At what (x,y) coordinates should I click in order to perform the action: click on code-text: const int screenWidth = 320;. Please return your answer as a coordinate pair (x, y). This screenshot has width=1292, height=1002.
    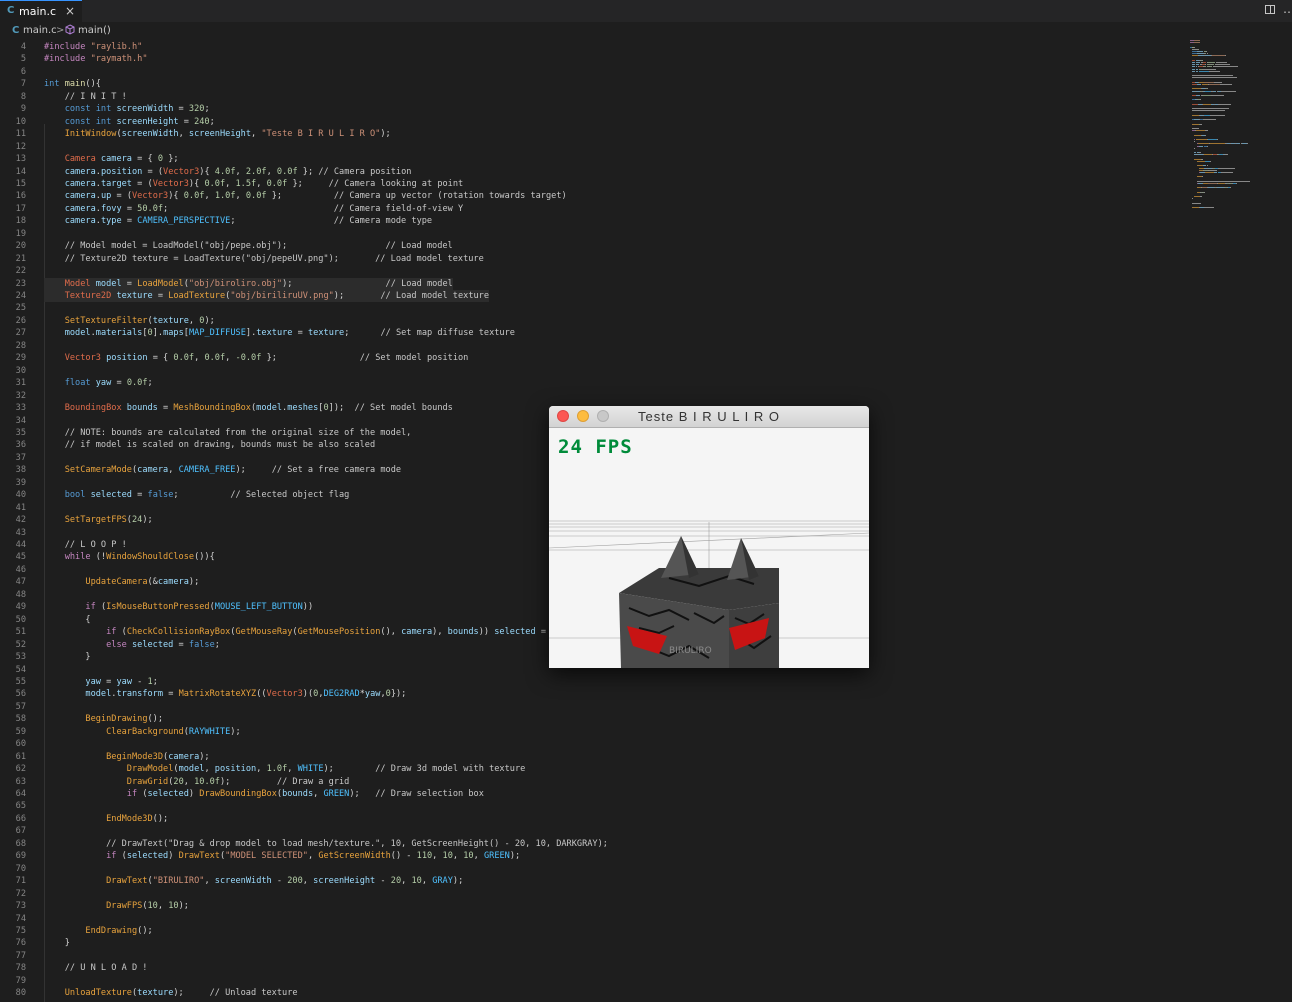
    Looking at the image, I should click on (127, 109).